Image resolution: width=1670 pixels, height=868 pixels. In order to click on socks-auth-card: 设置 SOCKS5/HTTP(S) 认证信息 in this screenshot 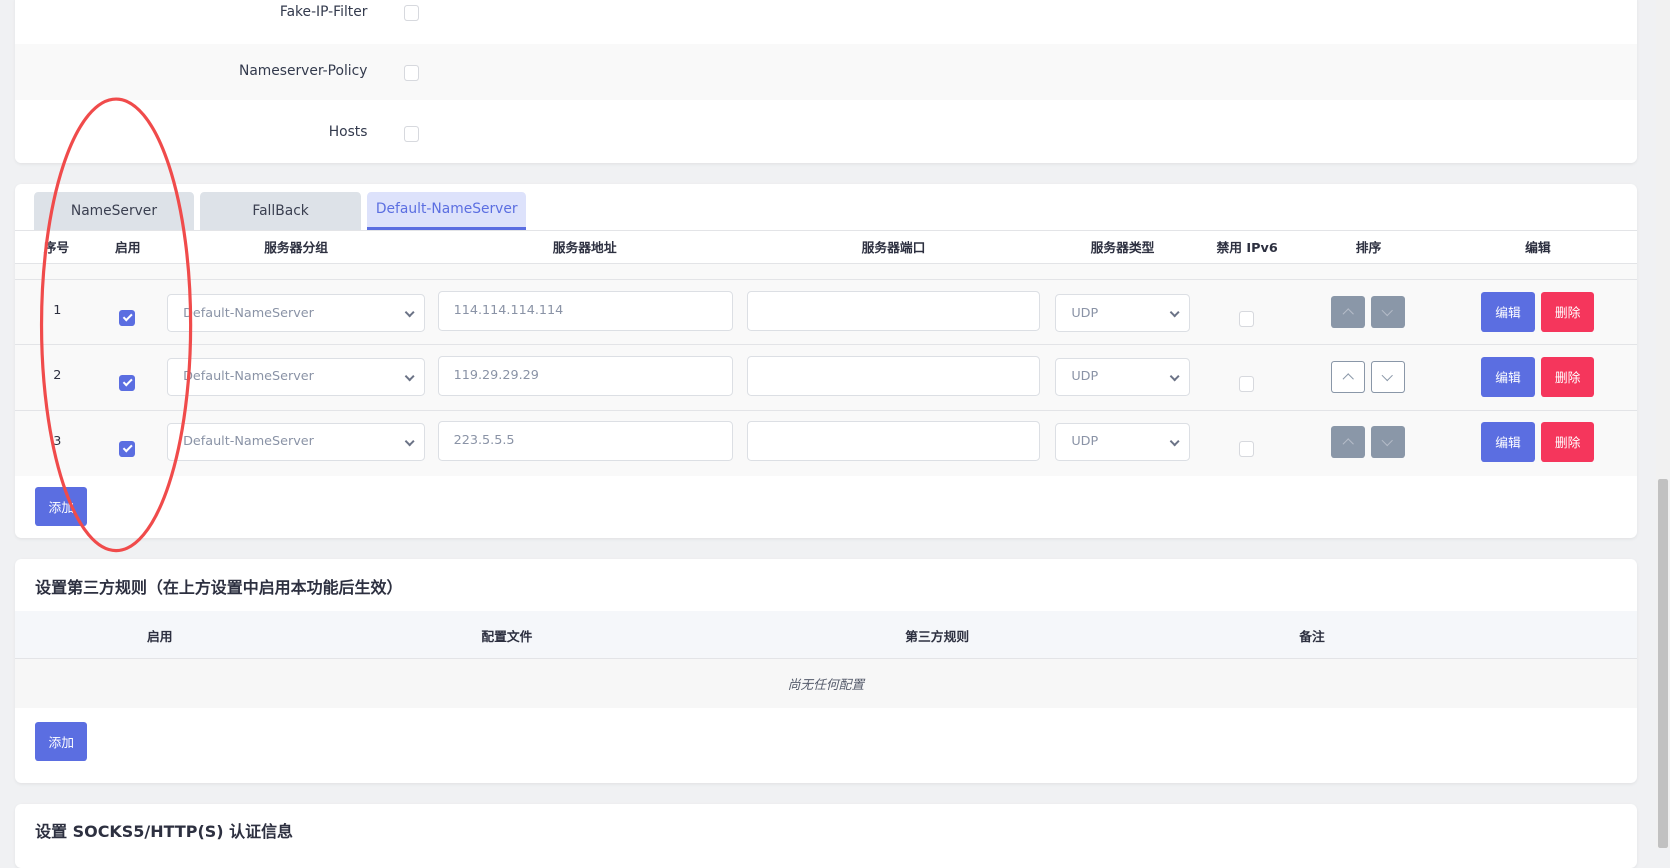, I will do `click(825, 836)`.